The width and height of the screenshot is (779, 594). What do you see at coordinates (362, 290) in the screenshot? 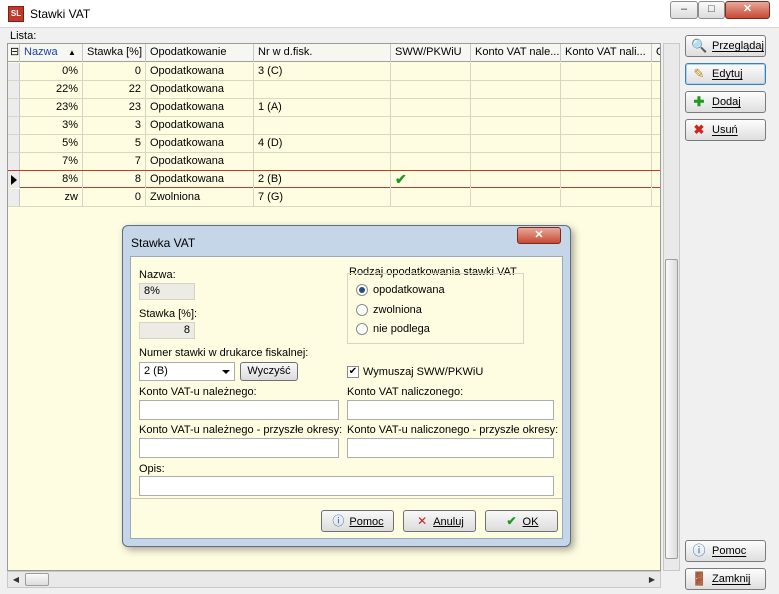
I see `radio-opodatkowana` at bounding box center [362, 290].